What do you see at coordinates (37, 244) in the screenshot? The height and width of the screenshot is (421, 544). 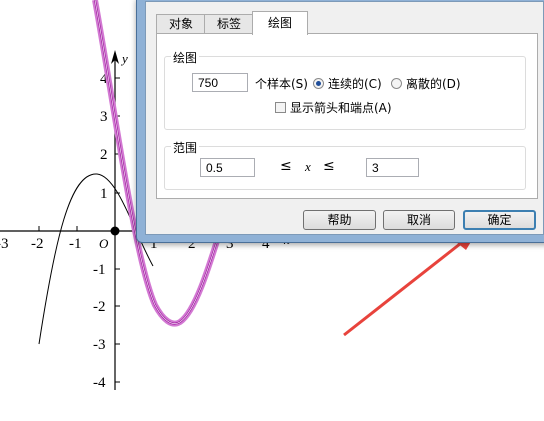 I see `x-tick-label: -2` at bounding box center [37, 244].